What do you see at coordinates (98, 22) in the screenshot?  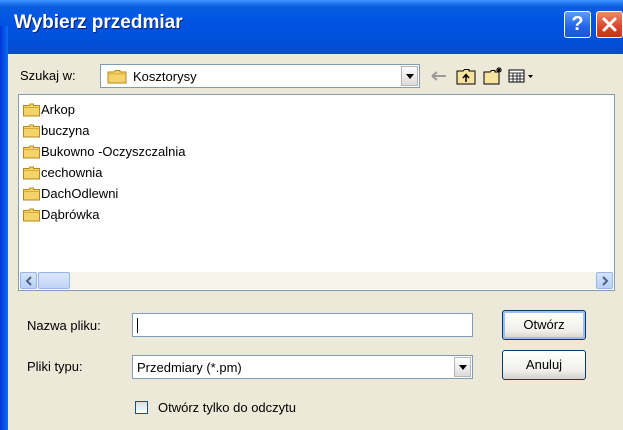 I see `dialog-title: Wybierz przedmiar` at bounding box center [98, 22].